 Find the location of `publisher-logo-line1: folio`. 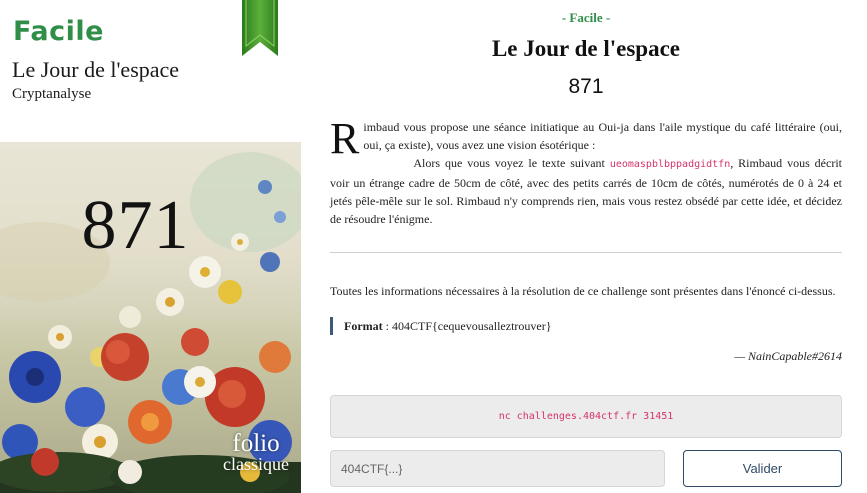

publisher-logo-line1: folio is located at coordinates (256, 443).